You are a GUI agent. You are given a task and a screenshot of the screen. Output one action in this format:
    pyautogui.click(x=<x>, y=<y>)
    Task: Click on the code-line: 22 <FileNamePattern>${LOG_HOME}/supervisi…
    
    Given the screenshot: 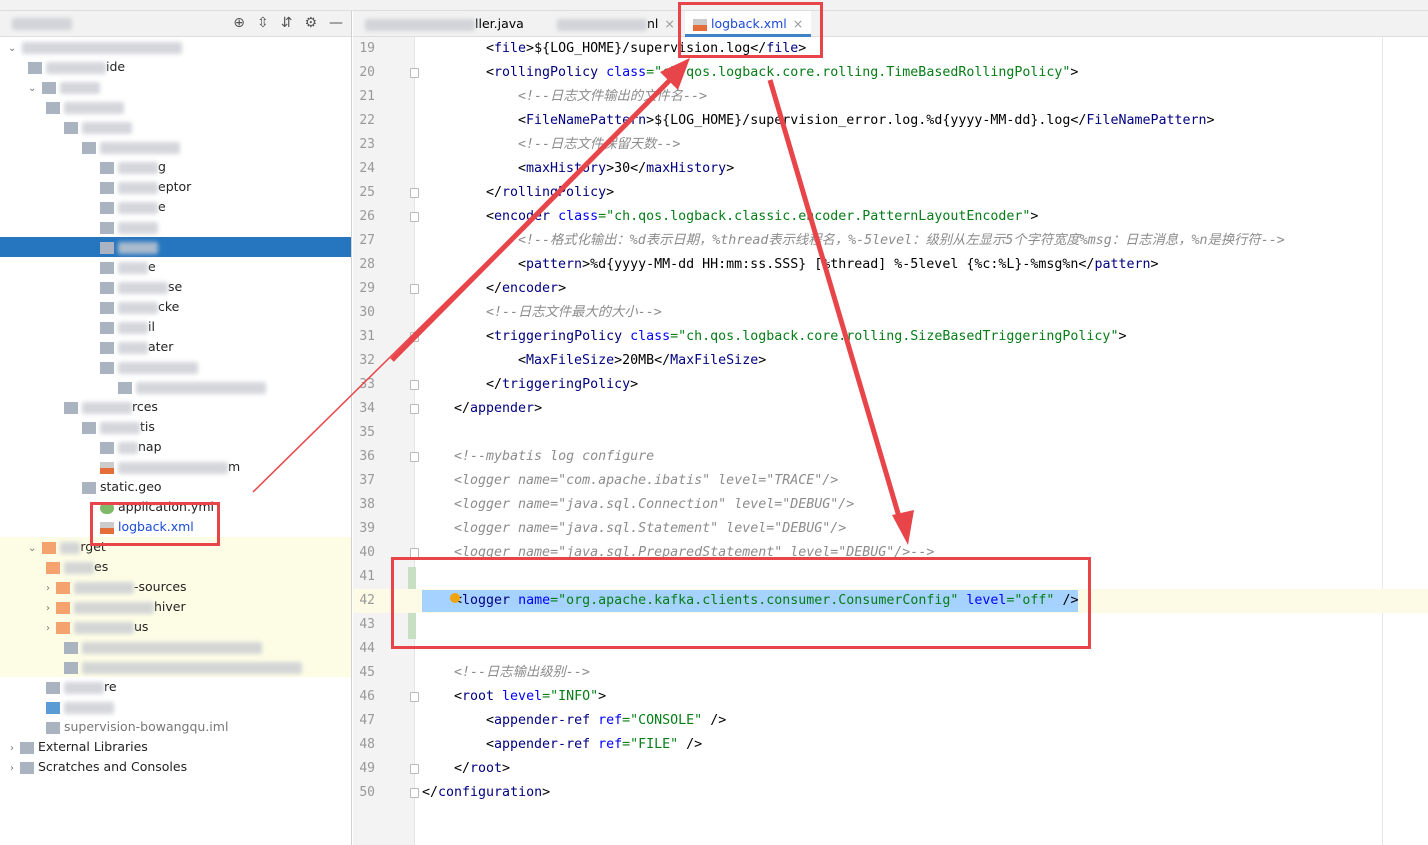 What is the action you would take?
    pyautogui.click(x=890, y=121)
    